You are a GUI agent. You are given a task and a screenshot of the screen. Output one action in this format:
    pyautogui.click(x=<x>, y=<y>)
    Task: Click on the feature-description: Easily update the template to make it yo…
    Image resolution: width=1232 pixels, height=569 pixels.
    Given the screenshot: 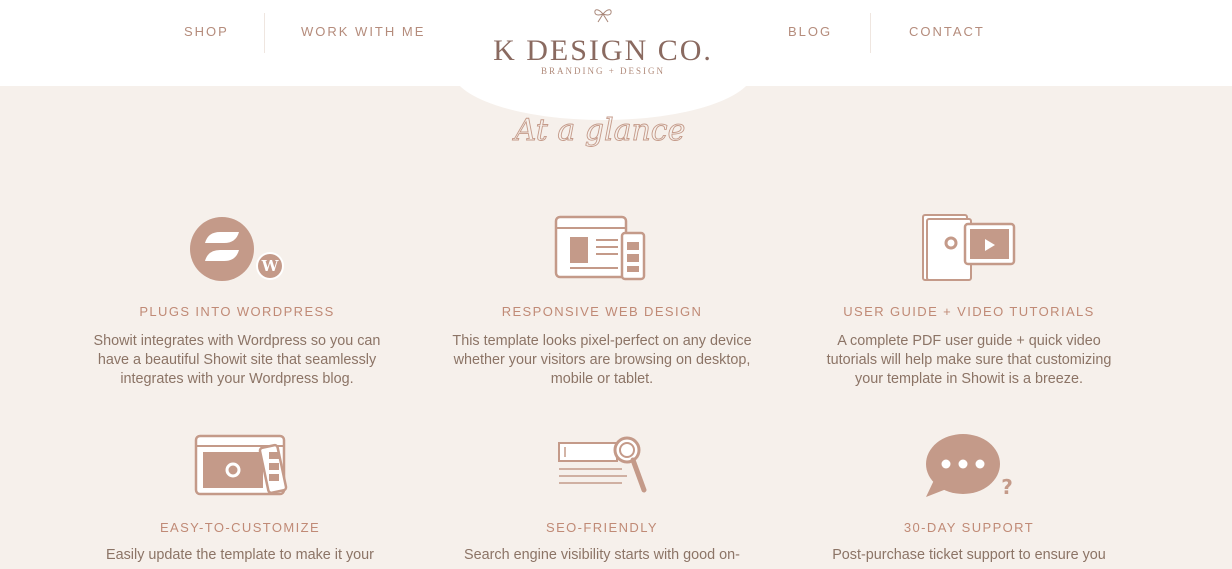 What is the action you would take?
    pyautogui.click(x=240, y=555)
    